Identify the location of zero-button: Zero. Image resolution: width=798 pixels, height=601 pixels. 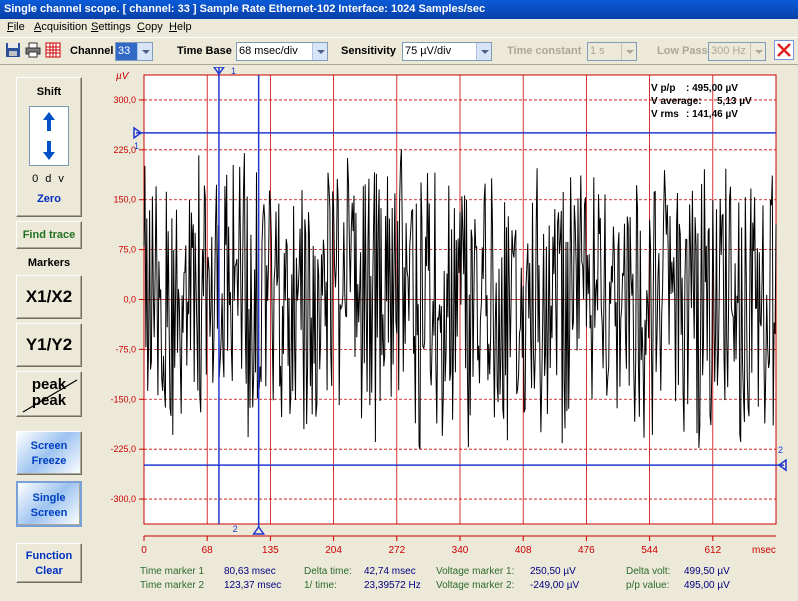
(49, 199).